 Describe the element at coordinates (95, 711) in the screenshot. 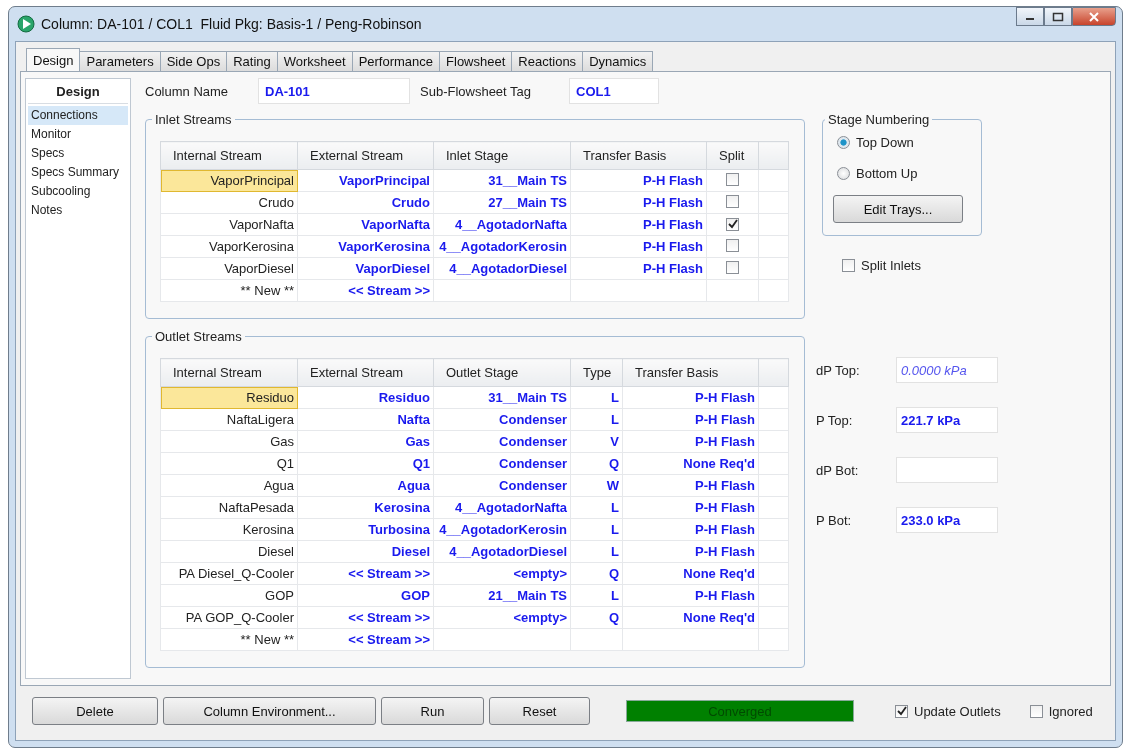

I see `action-button: Delete` at that location.